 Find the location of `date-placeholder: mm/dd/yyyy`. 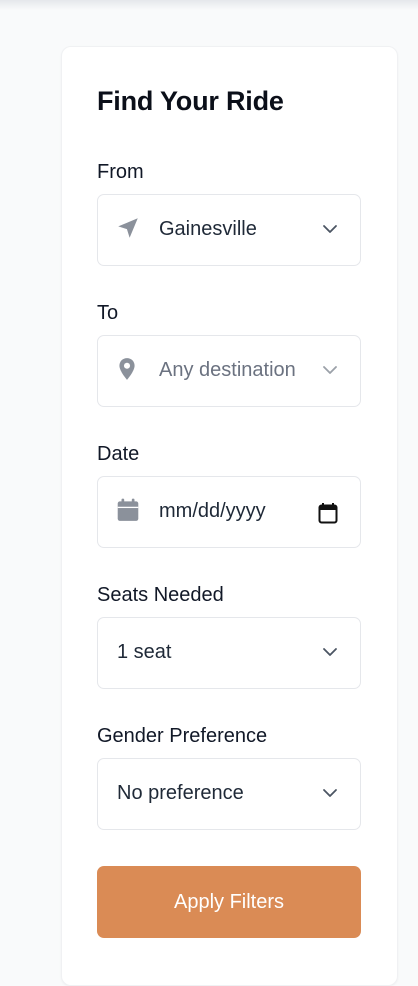

date-placeholder: mm/dd/yyyy is located at coordinates (212, 511).